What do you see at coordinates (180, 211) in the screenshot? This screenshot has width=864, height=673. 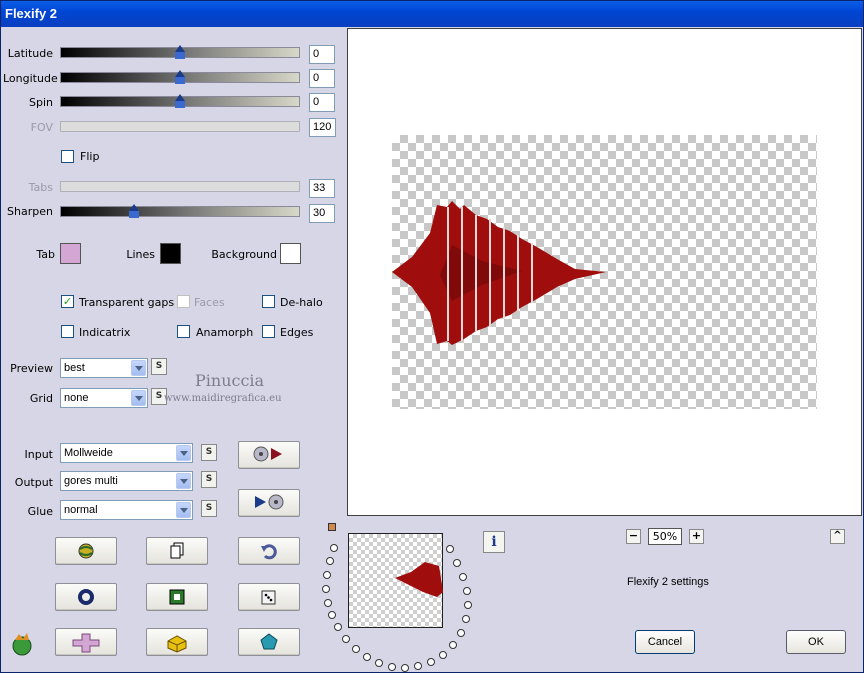 I see `sharpen-slider` at bounding box center [180, 211].